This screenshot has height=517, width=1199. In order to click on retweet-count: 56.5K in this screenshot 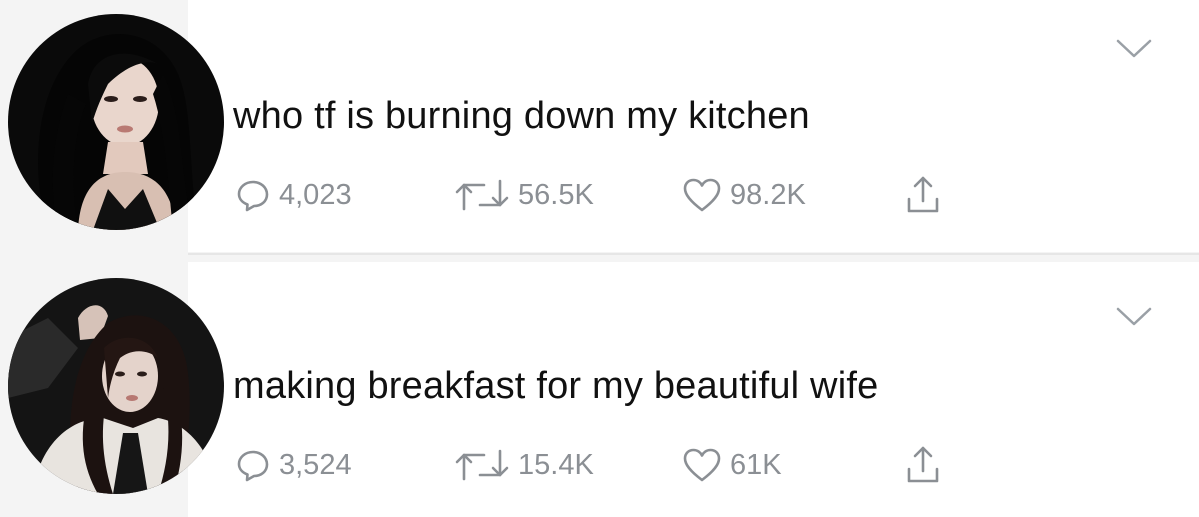, I will do `click(556, 194)`.